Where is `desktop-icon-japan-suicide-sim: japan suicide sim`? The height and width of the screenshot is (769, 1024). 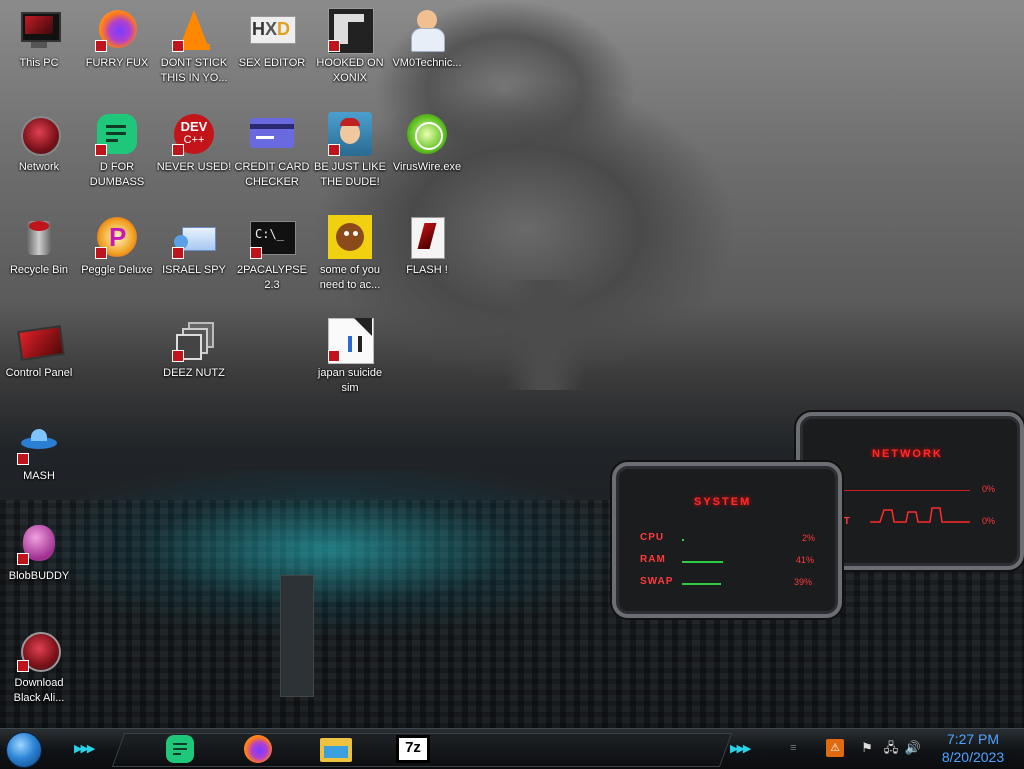
desktop-icon-japan-suicide-sim: japan suicide sim is located at coordinates (350, 356).